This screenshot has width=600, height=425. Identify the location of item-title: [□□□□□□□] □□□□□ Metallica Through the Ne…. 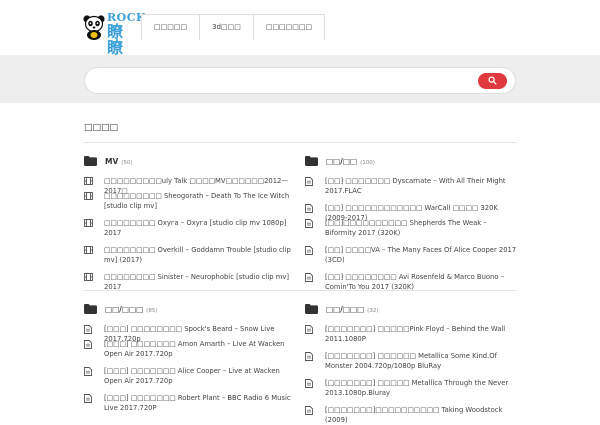
(417, 388).